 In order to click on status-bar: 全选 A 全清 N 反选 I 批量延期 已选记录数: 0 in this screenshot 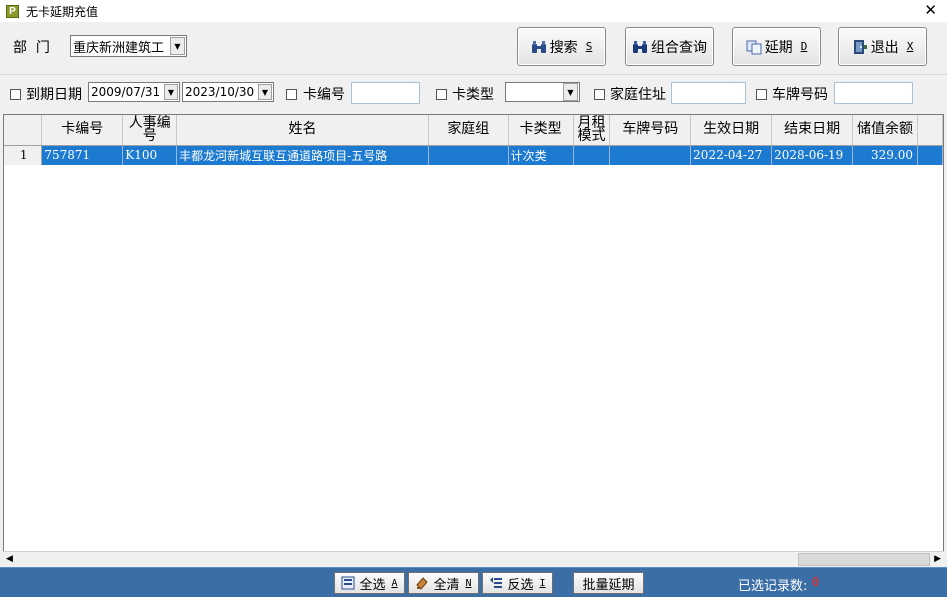, I will do `click(473, 582)`.